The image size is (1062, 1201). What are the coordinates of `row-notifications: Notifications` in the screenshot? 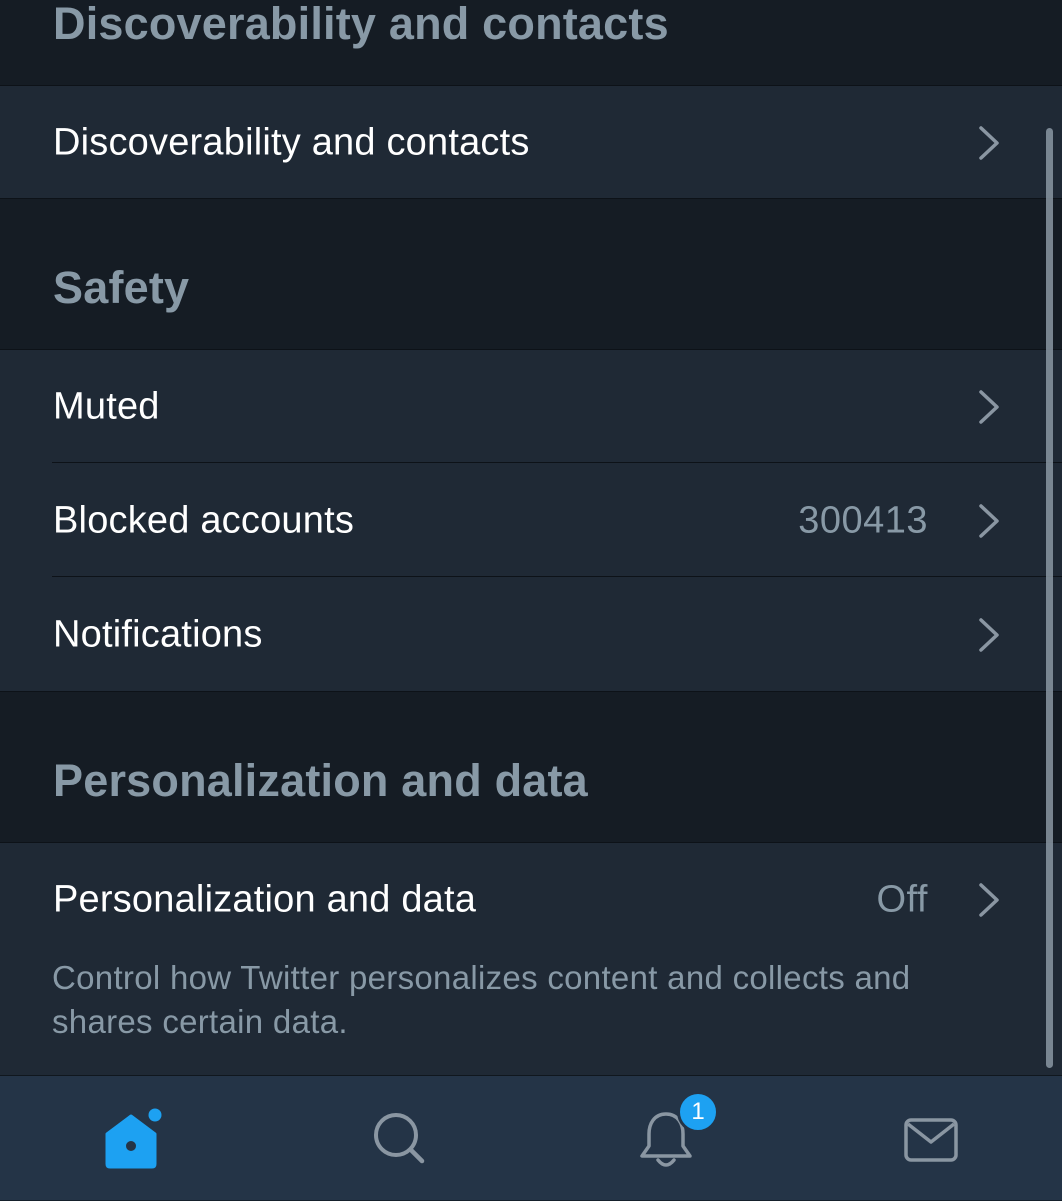 It's located at (531, 634).